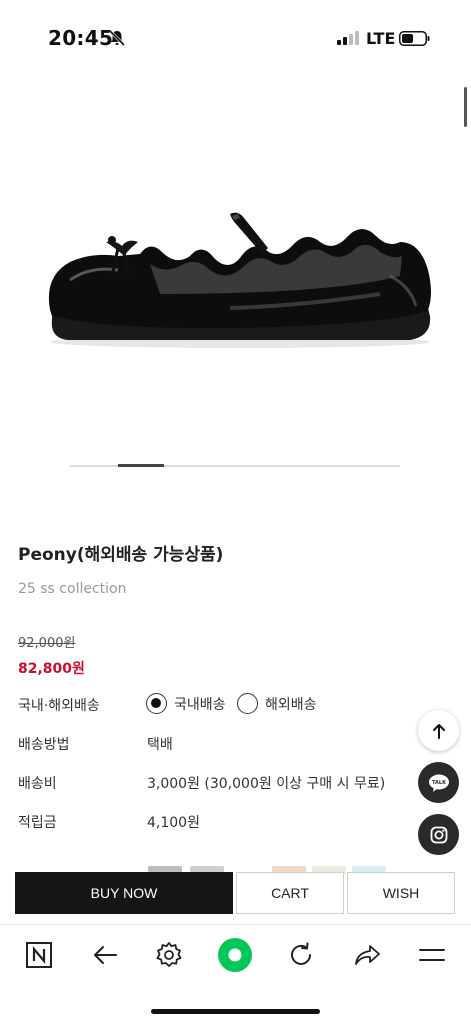 The image size is (471, 1024). I want to click on shipping-fee-label: 배송비, so click(37, 784).